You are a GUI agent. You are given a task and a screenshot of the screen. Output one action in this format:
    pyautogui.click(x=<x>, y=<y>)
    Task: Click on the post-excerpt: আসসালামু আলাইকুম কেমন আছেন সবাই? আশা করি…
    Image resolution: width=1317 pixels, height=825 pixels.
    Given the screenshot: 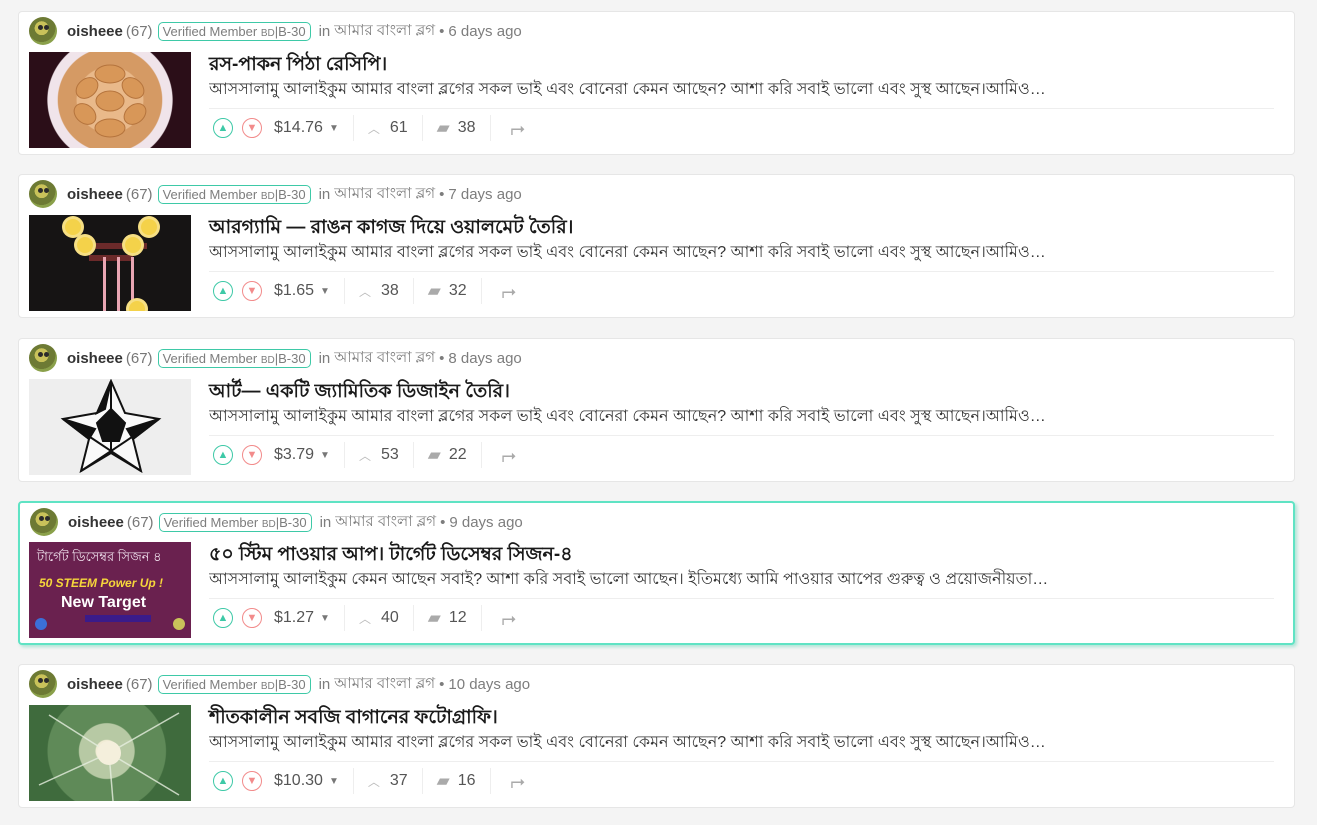 What is the action you would take?
    pyautogui.click(x=741, y=579)
    